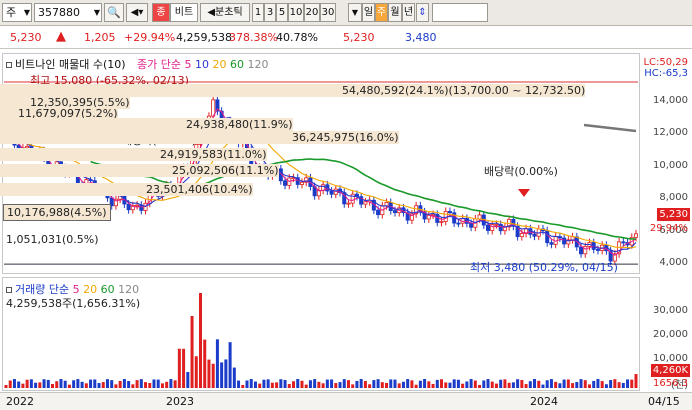  What do you see at coordinates (422, 12) in the screenshot?
I see `scroll-button: ⇕` at bounding box center [422, 12].